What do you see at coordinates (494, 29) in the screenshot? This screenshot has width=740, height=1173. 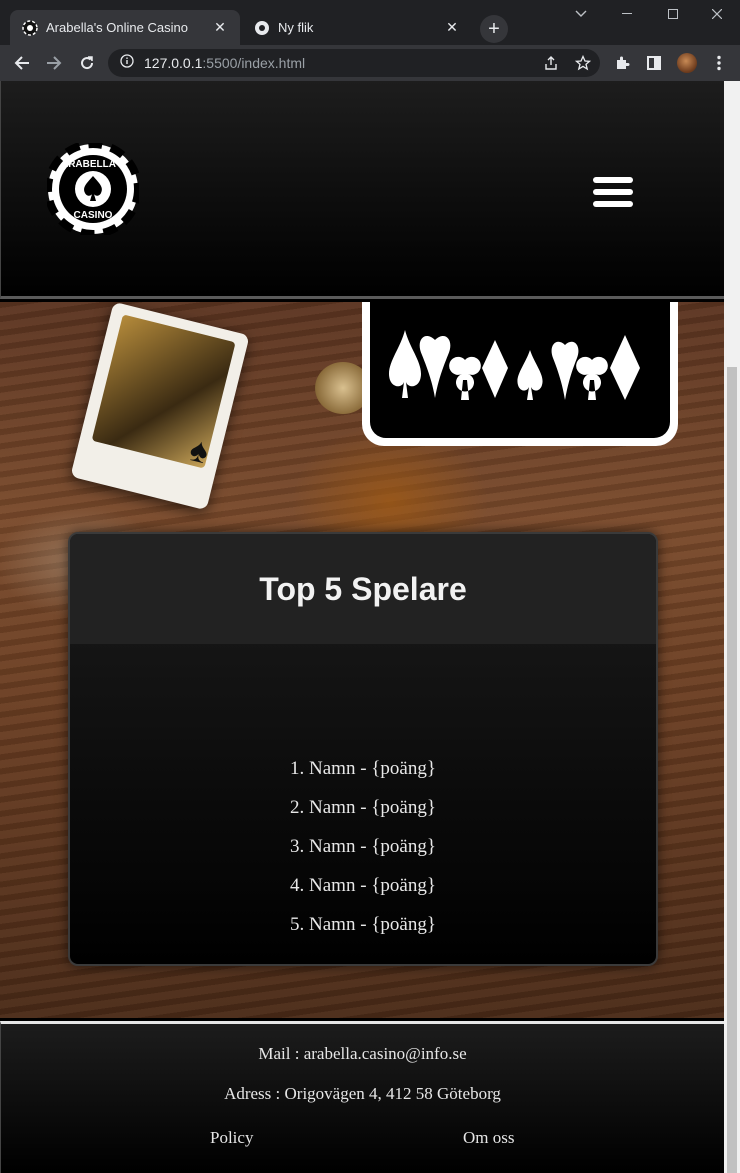 I see `new-tab-button: +` at bounding box center [494, 29].